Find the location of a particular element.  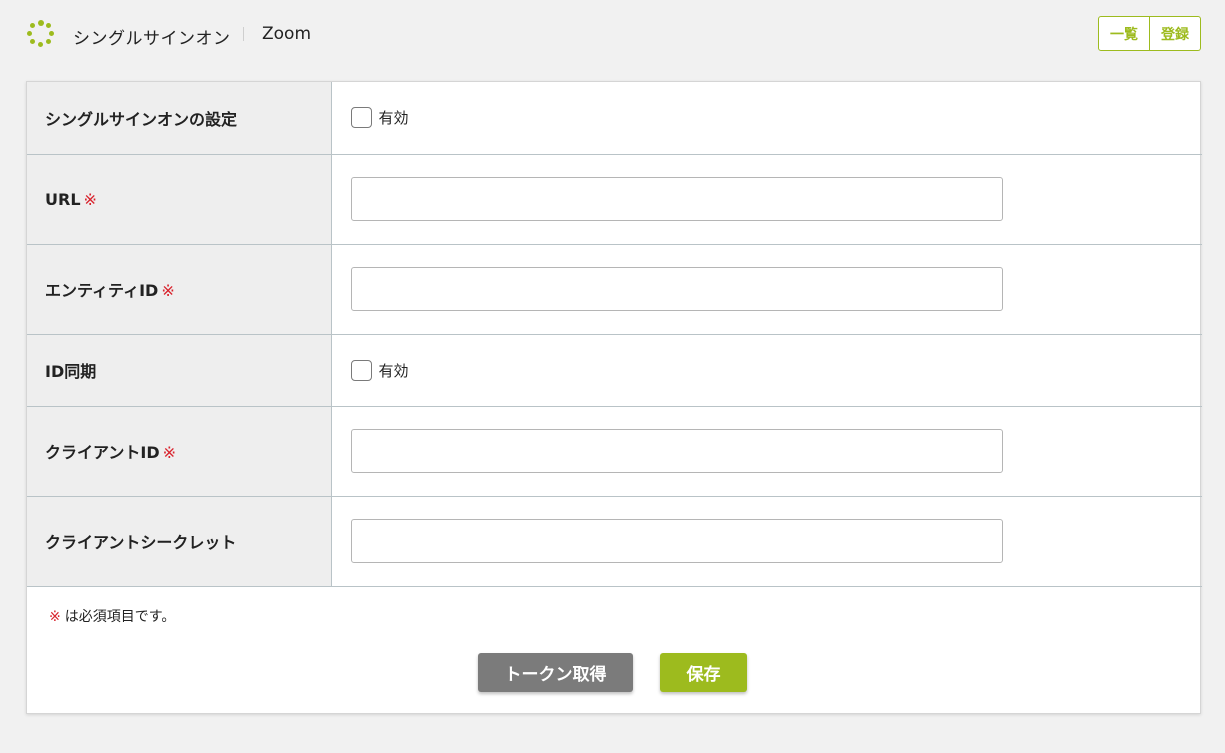

client-secret-input is located at coordinates (676, 541).